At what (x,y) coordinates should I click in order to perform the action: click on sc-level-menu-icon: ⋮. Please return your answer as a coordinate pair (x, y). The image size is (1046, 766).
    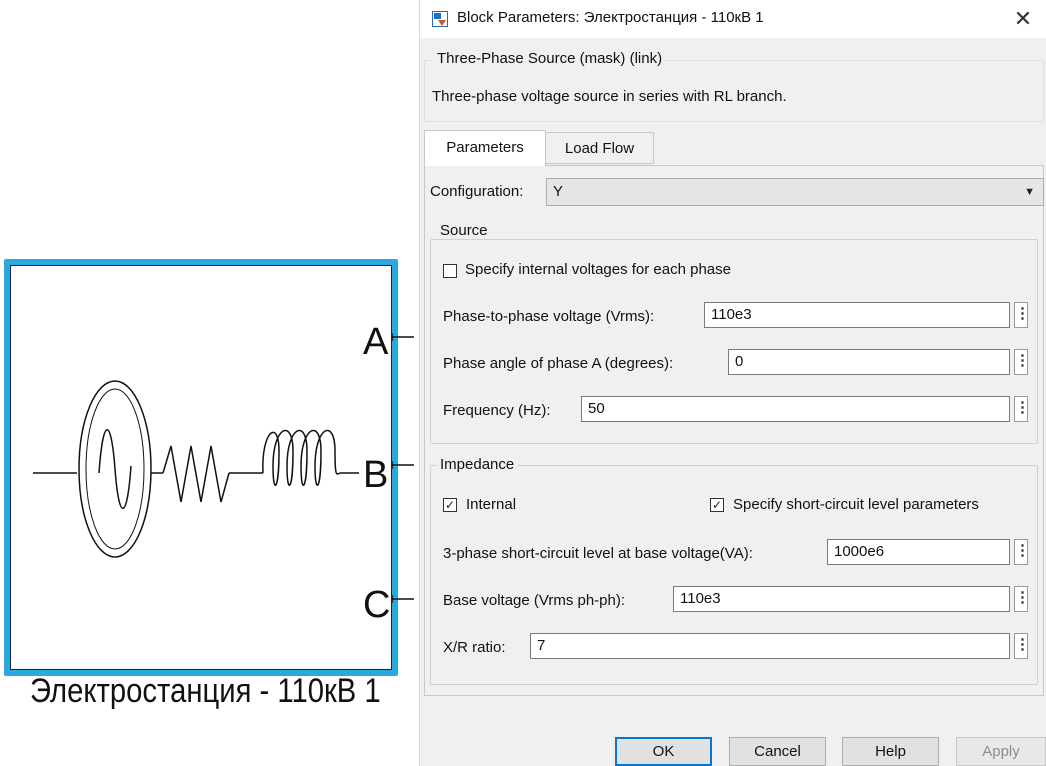
    Looking at the image, I should click on (1022, 552).